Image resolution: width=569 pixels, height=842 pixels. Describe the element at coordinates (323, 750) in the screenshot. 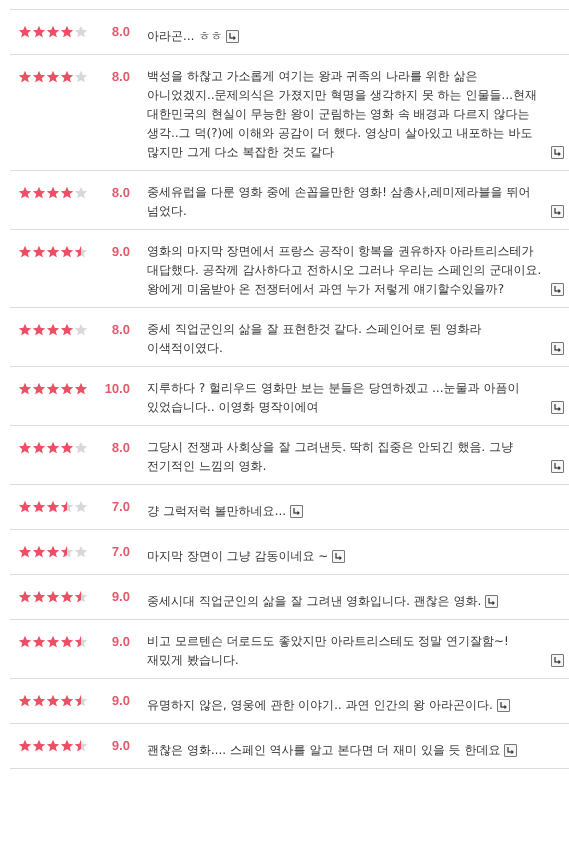

I see `comment-text: 괜찮은 영화.... 스페인 역사를 알고 본다면 더 재미 있을 듯 한데요` at that location.